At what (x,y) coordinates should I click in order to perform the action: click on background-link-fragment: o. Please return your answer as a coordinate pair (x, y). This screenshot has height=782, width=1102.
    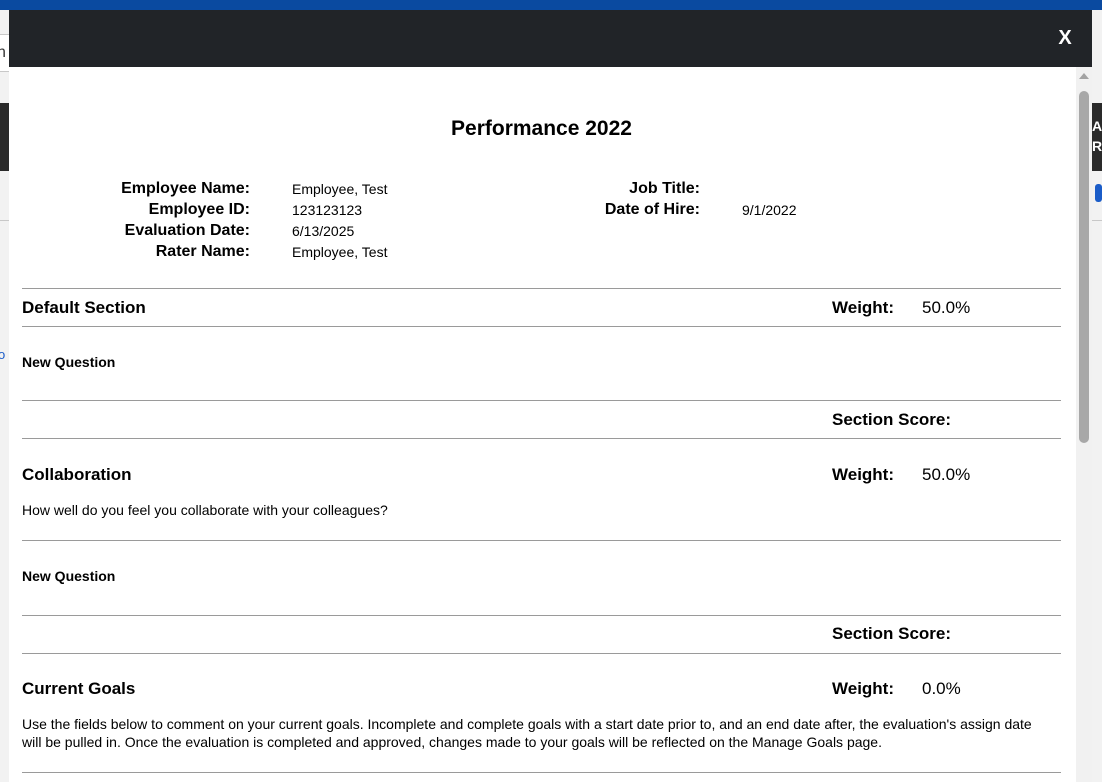
    Looking at the image, I should click on (3, 354).